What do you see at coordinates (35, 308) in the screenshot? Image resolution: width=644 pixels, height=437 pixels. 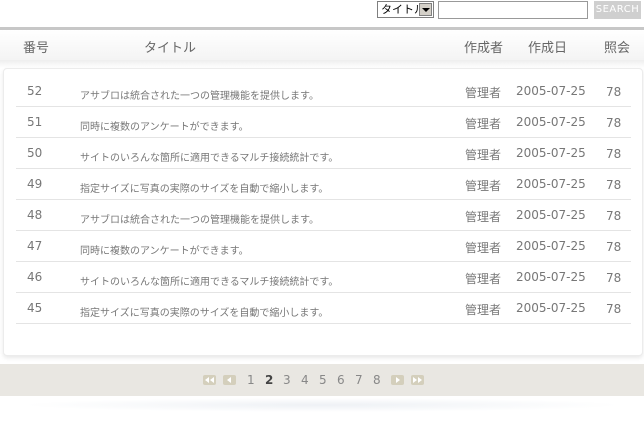 I see `post-number: 45` at bounding box center [35, 308].